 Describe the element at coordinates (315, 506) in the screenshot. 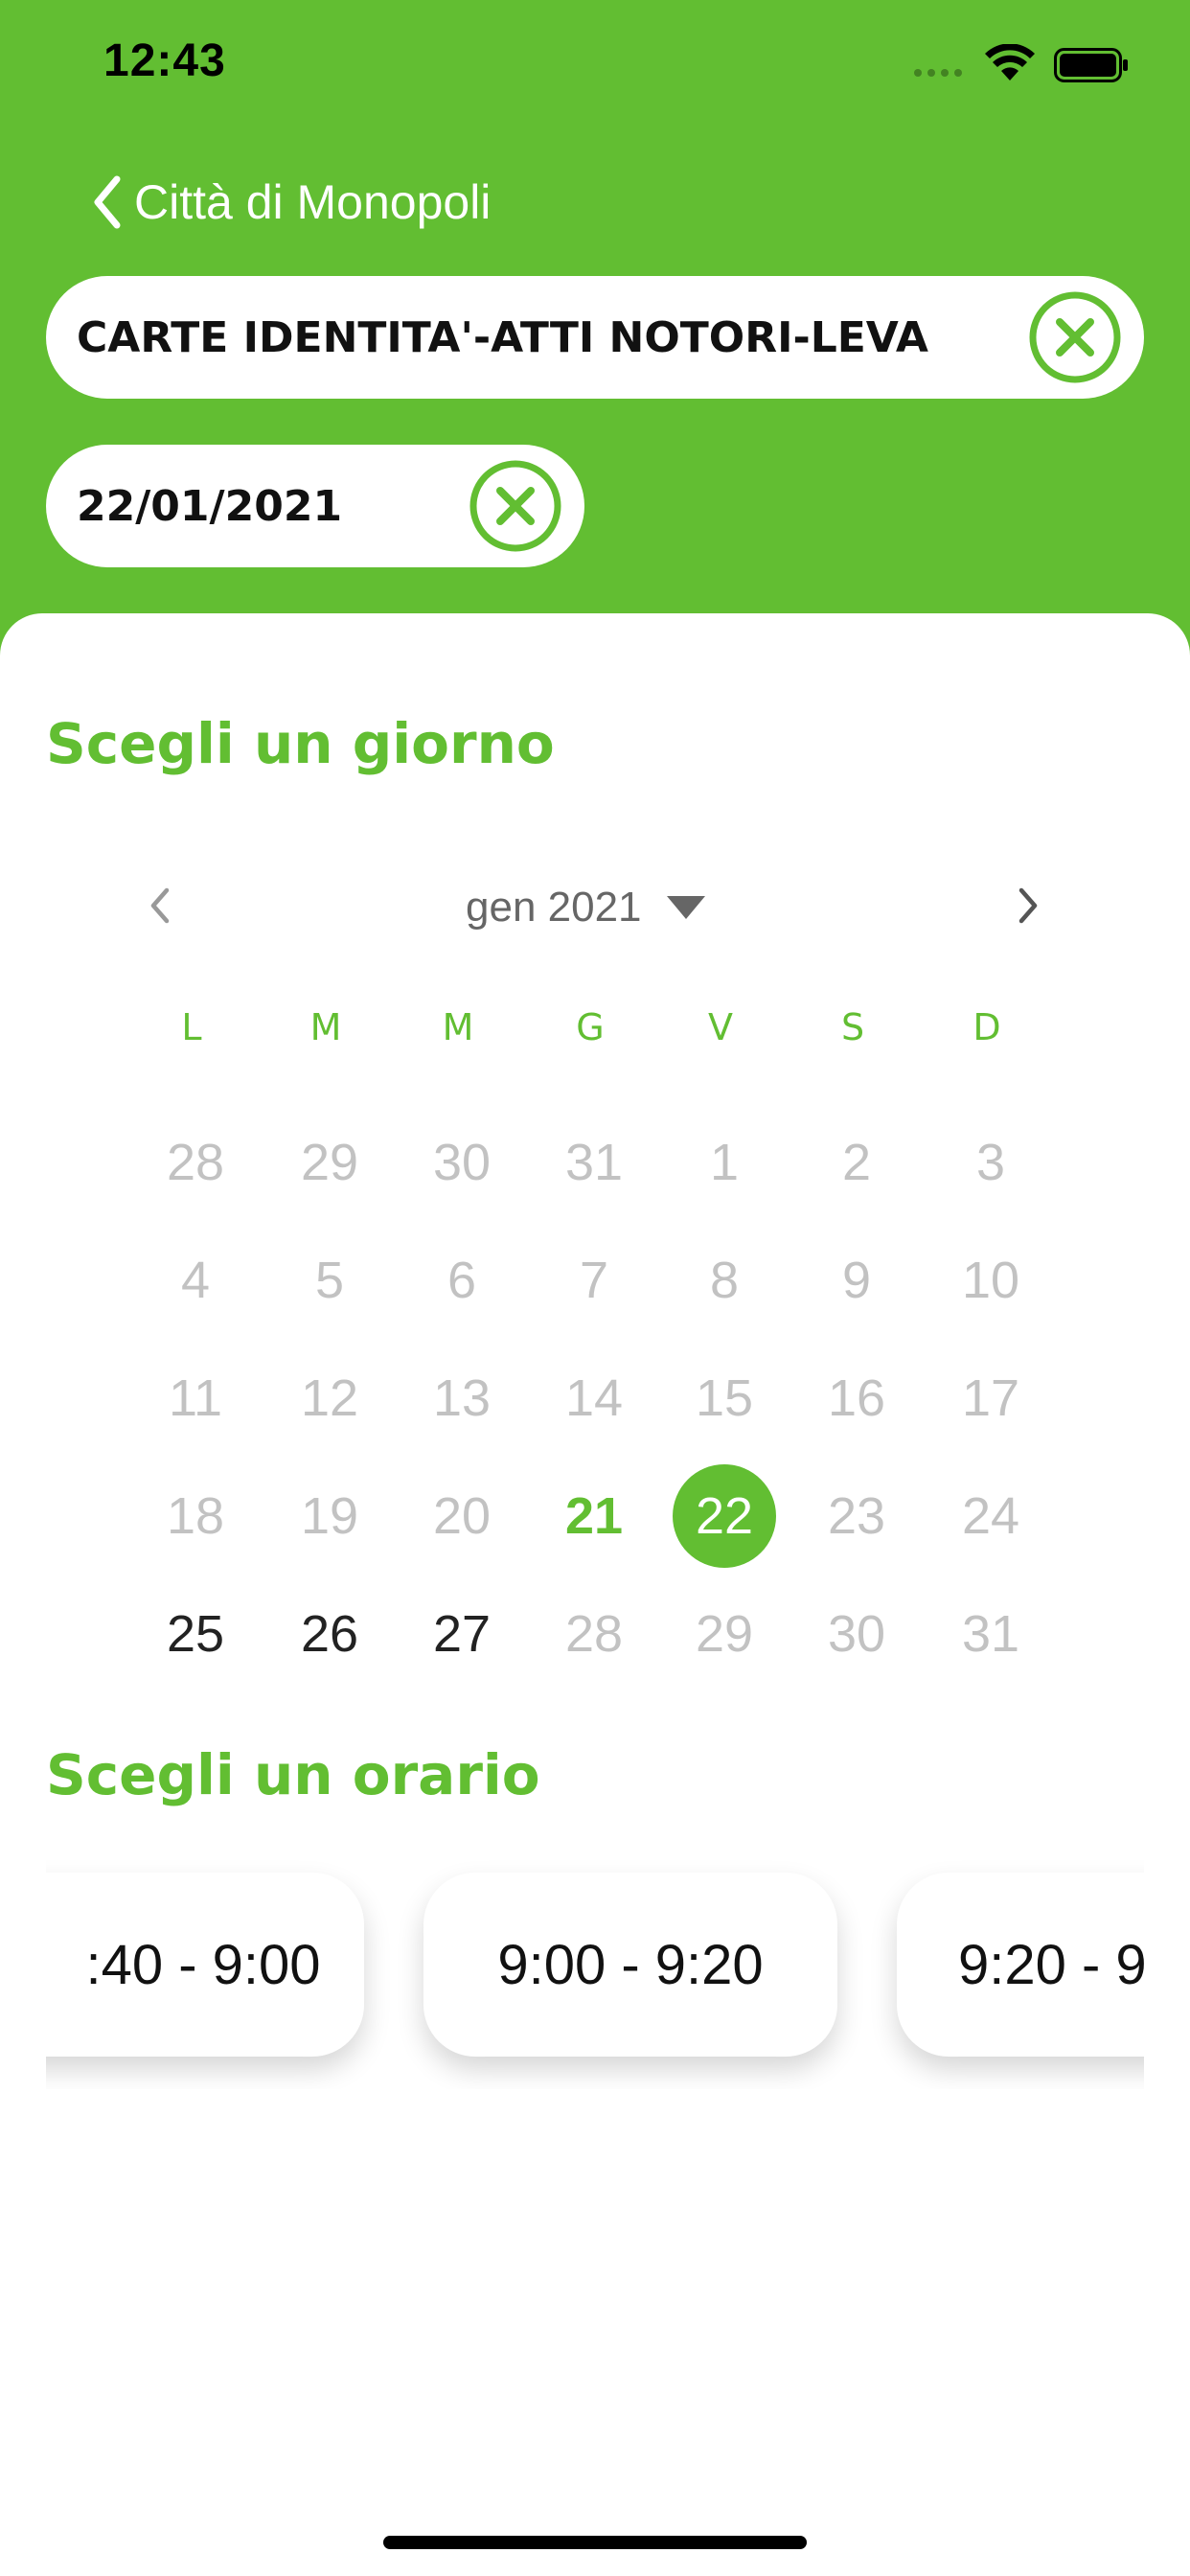

I see `date-filter: 22/01/2021` at that location.